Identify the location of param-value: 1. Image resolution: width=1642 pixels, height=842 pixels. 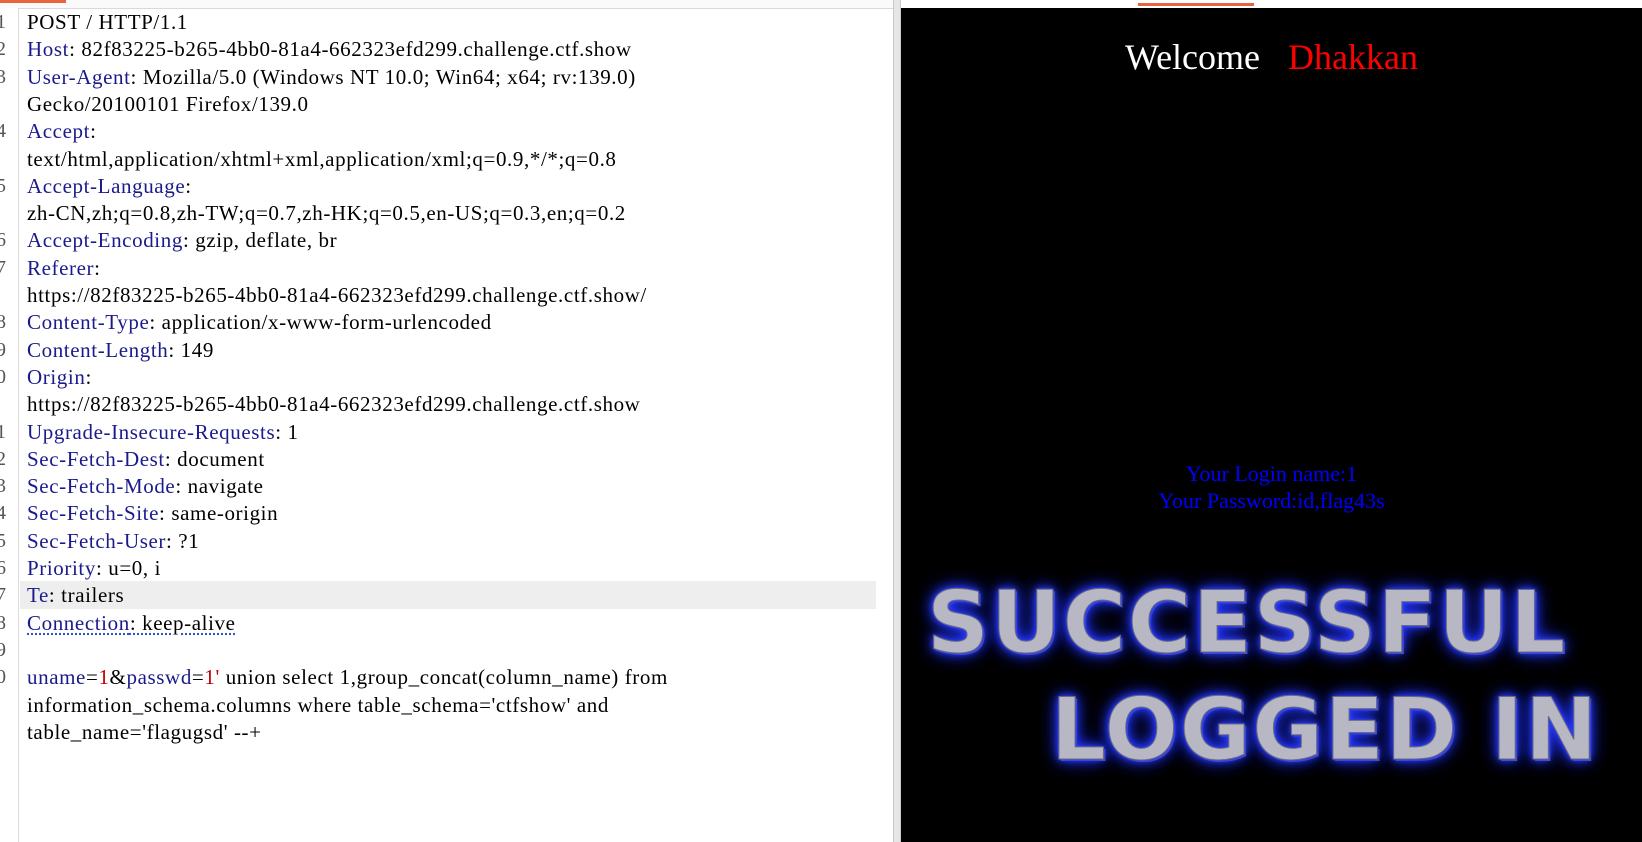
(104, 677).